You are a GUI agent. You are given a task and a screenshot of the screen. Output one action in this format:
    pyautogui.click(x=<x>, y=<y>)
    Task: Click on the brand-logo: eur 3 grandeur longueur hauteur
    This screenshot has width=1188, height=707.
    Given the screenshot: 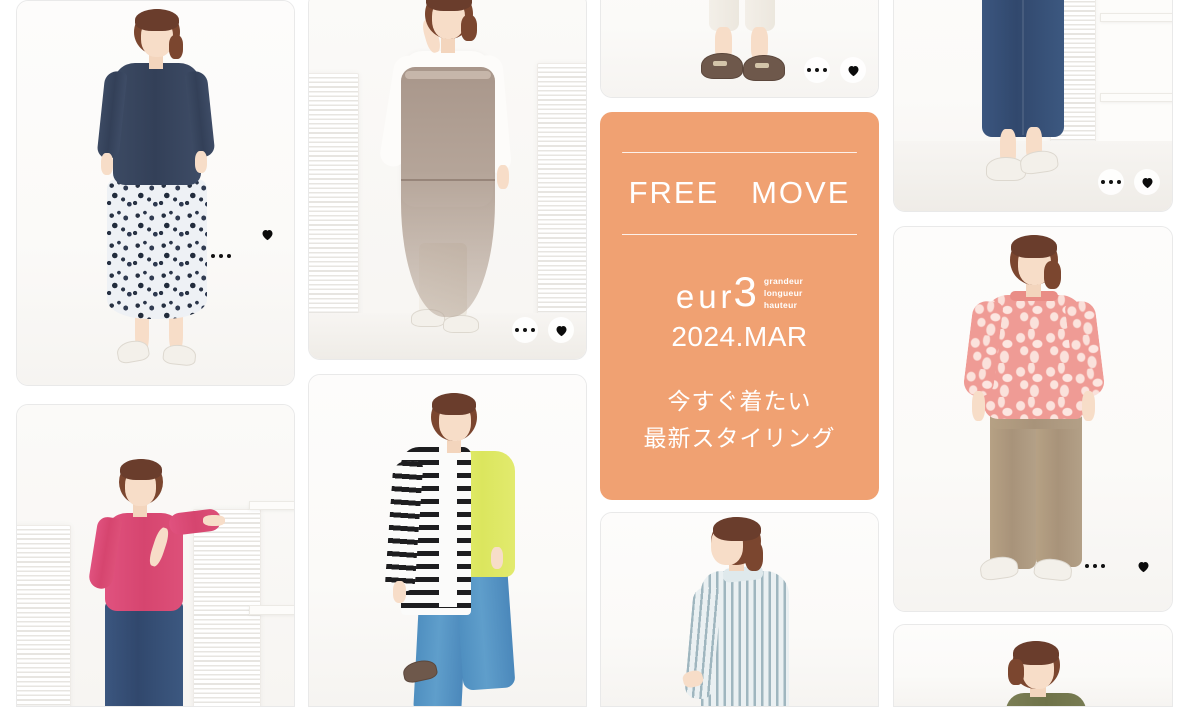 What is the action you would take?
    pyautogui.click(x=739, y=291)
    